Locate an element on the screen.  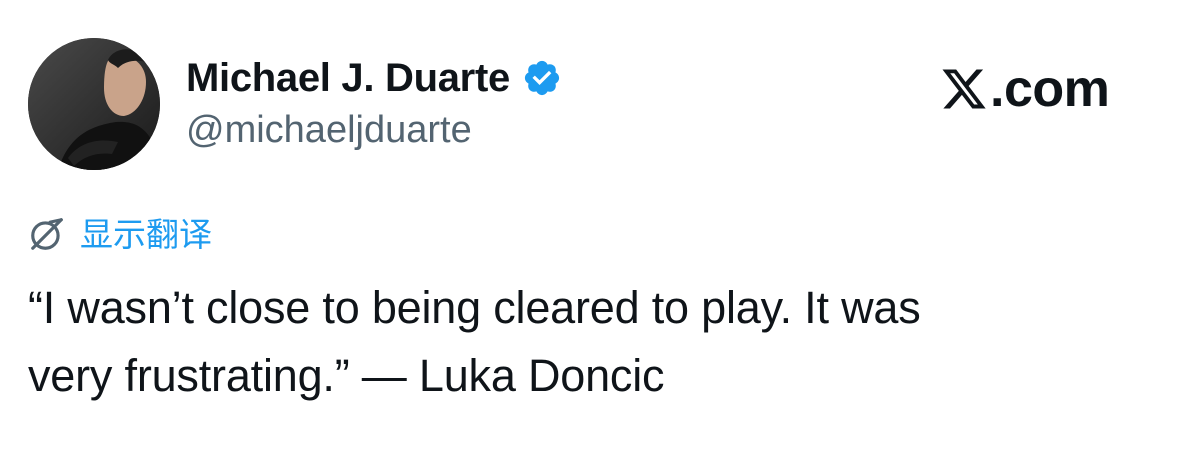
verified-badge-icon is located at coordinates (542, 78).